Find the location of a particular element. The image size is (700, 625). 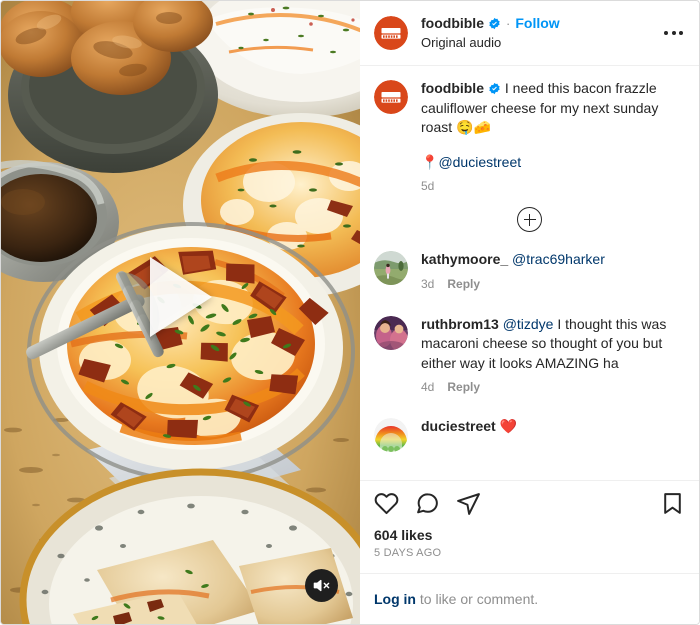

location-pin-icon: 📍 is located at coordinates (430, 161).